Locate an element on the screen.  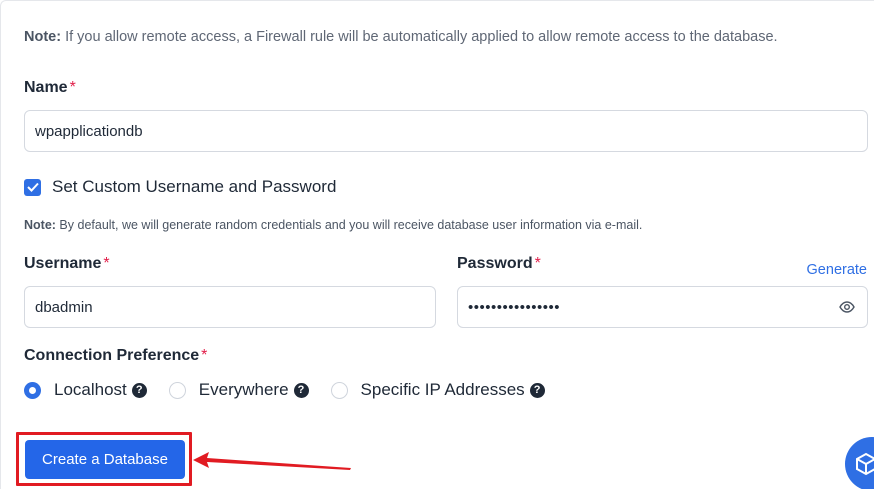
radio-option-localhost: Localhost ? is located at coordinates (85, 390).